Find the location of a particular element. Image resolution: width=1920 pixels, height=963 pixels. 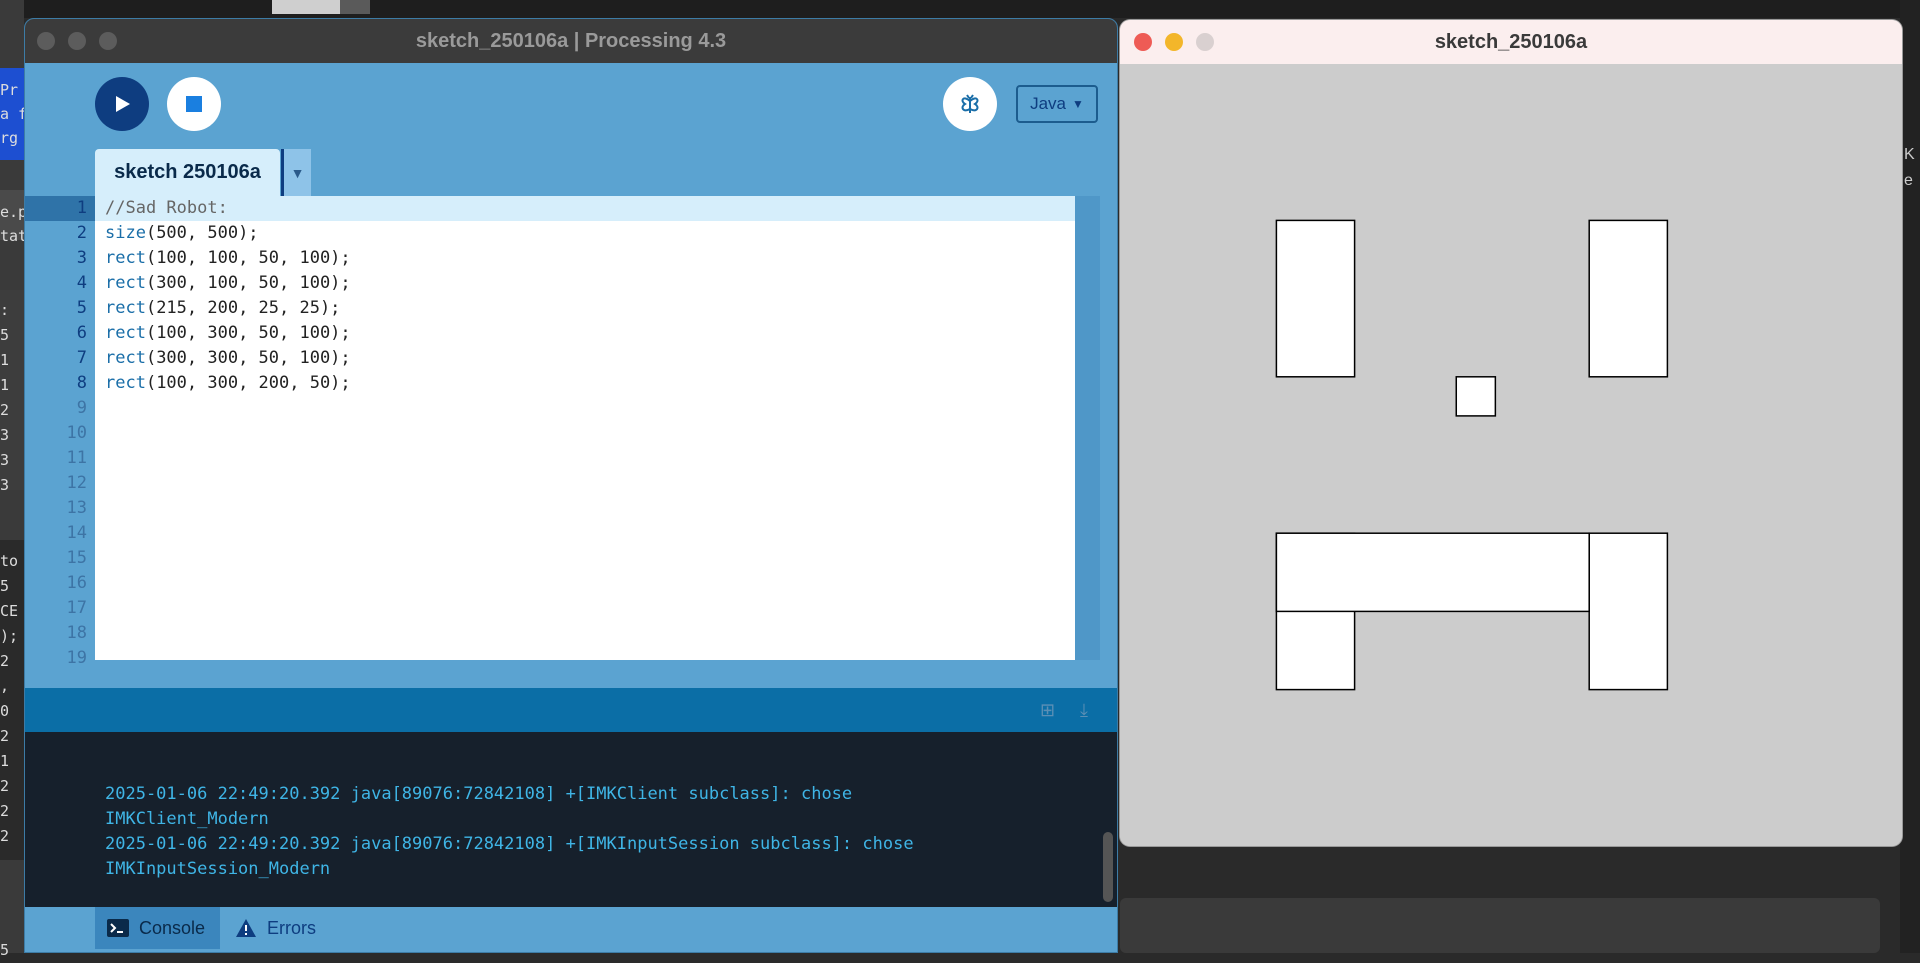

desktop-top-strip is located at coordinates (960, 9).